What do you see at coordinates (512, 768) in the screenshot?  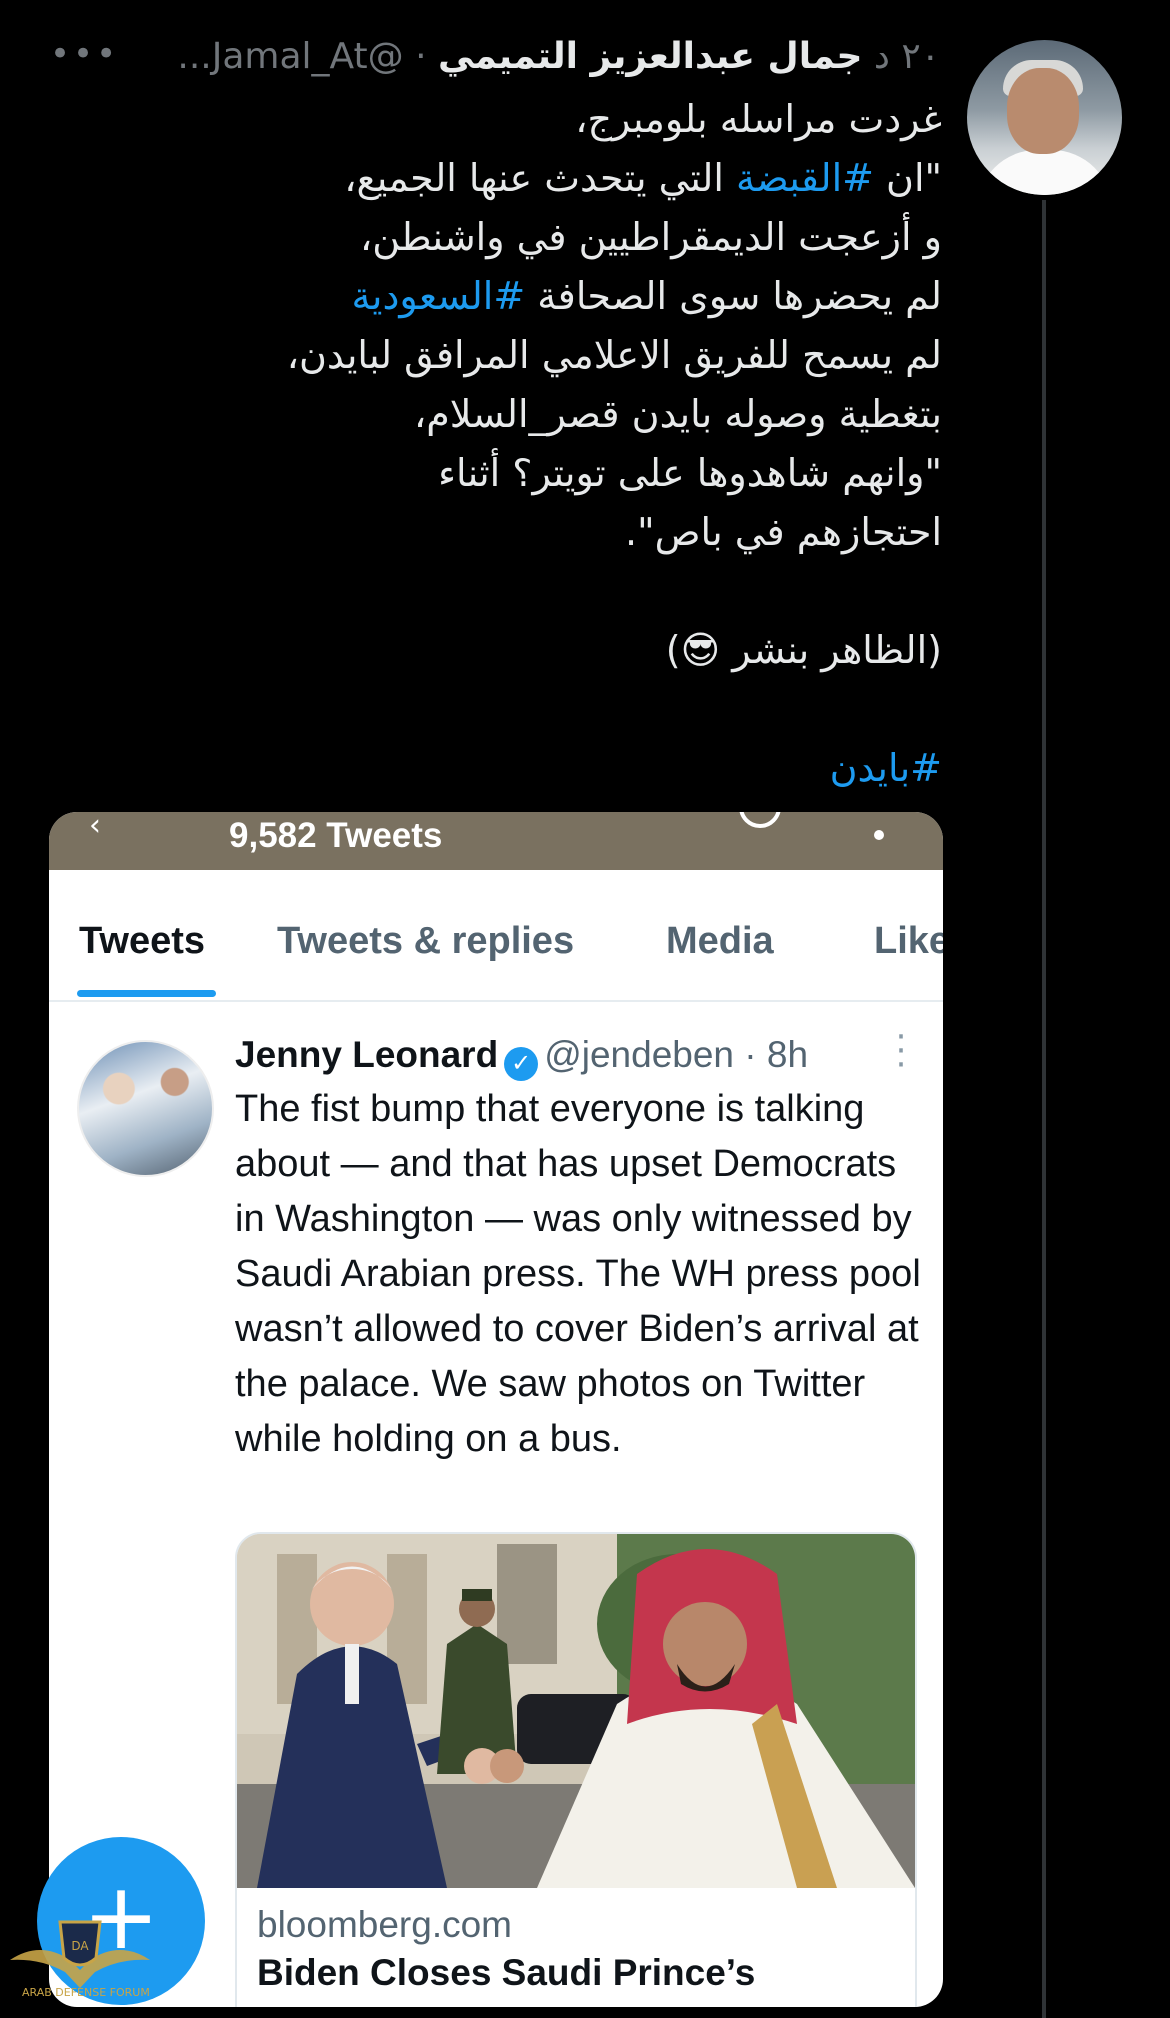 I see `tweet-line: #بايدن` at bounding box center [512, 768].